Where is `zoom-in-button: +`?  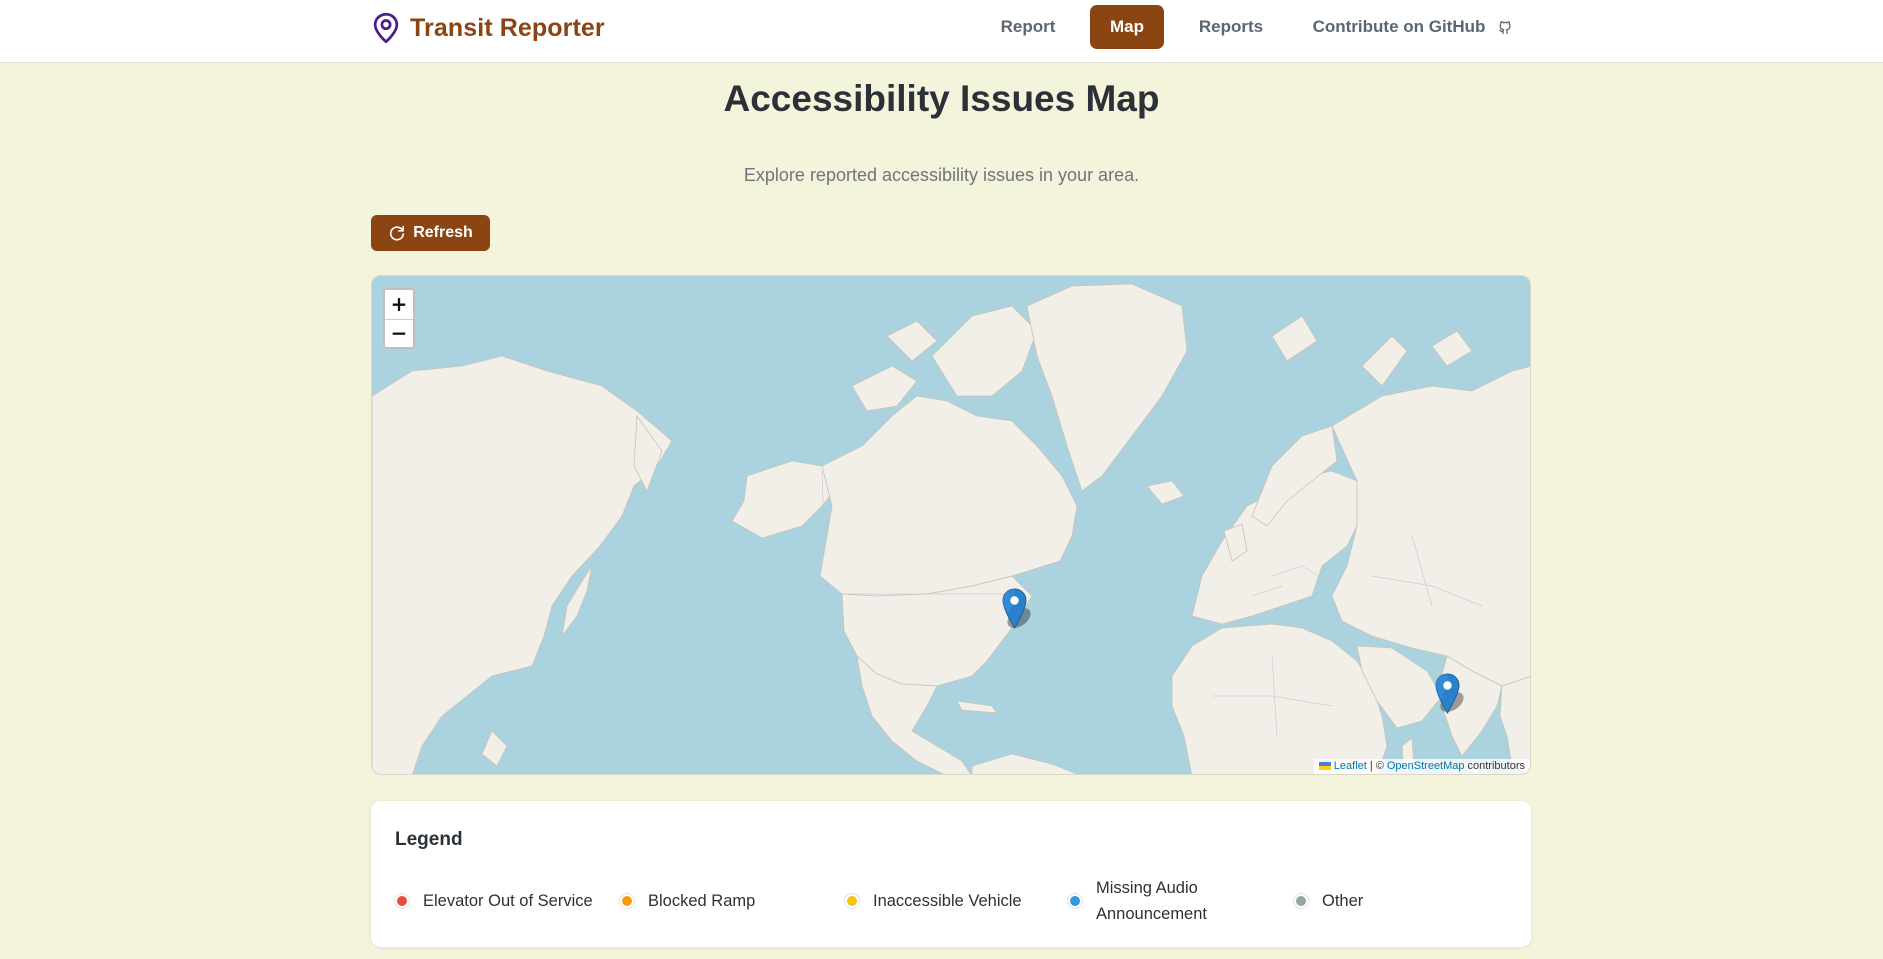 zoom-in-button: + is located at coordinates (399, 304).